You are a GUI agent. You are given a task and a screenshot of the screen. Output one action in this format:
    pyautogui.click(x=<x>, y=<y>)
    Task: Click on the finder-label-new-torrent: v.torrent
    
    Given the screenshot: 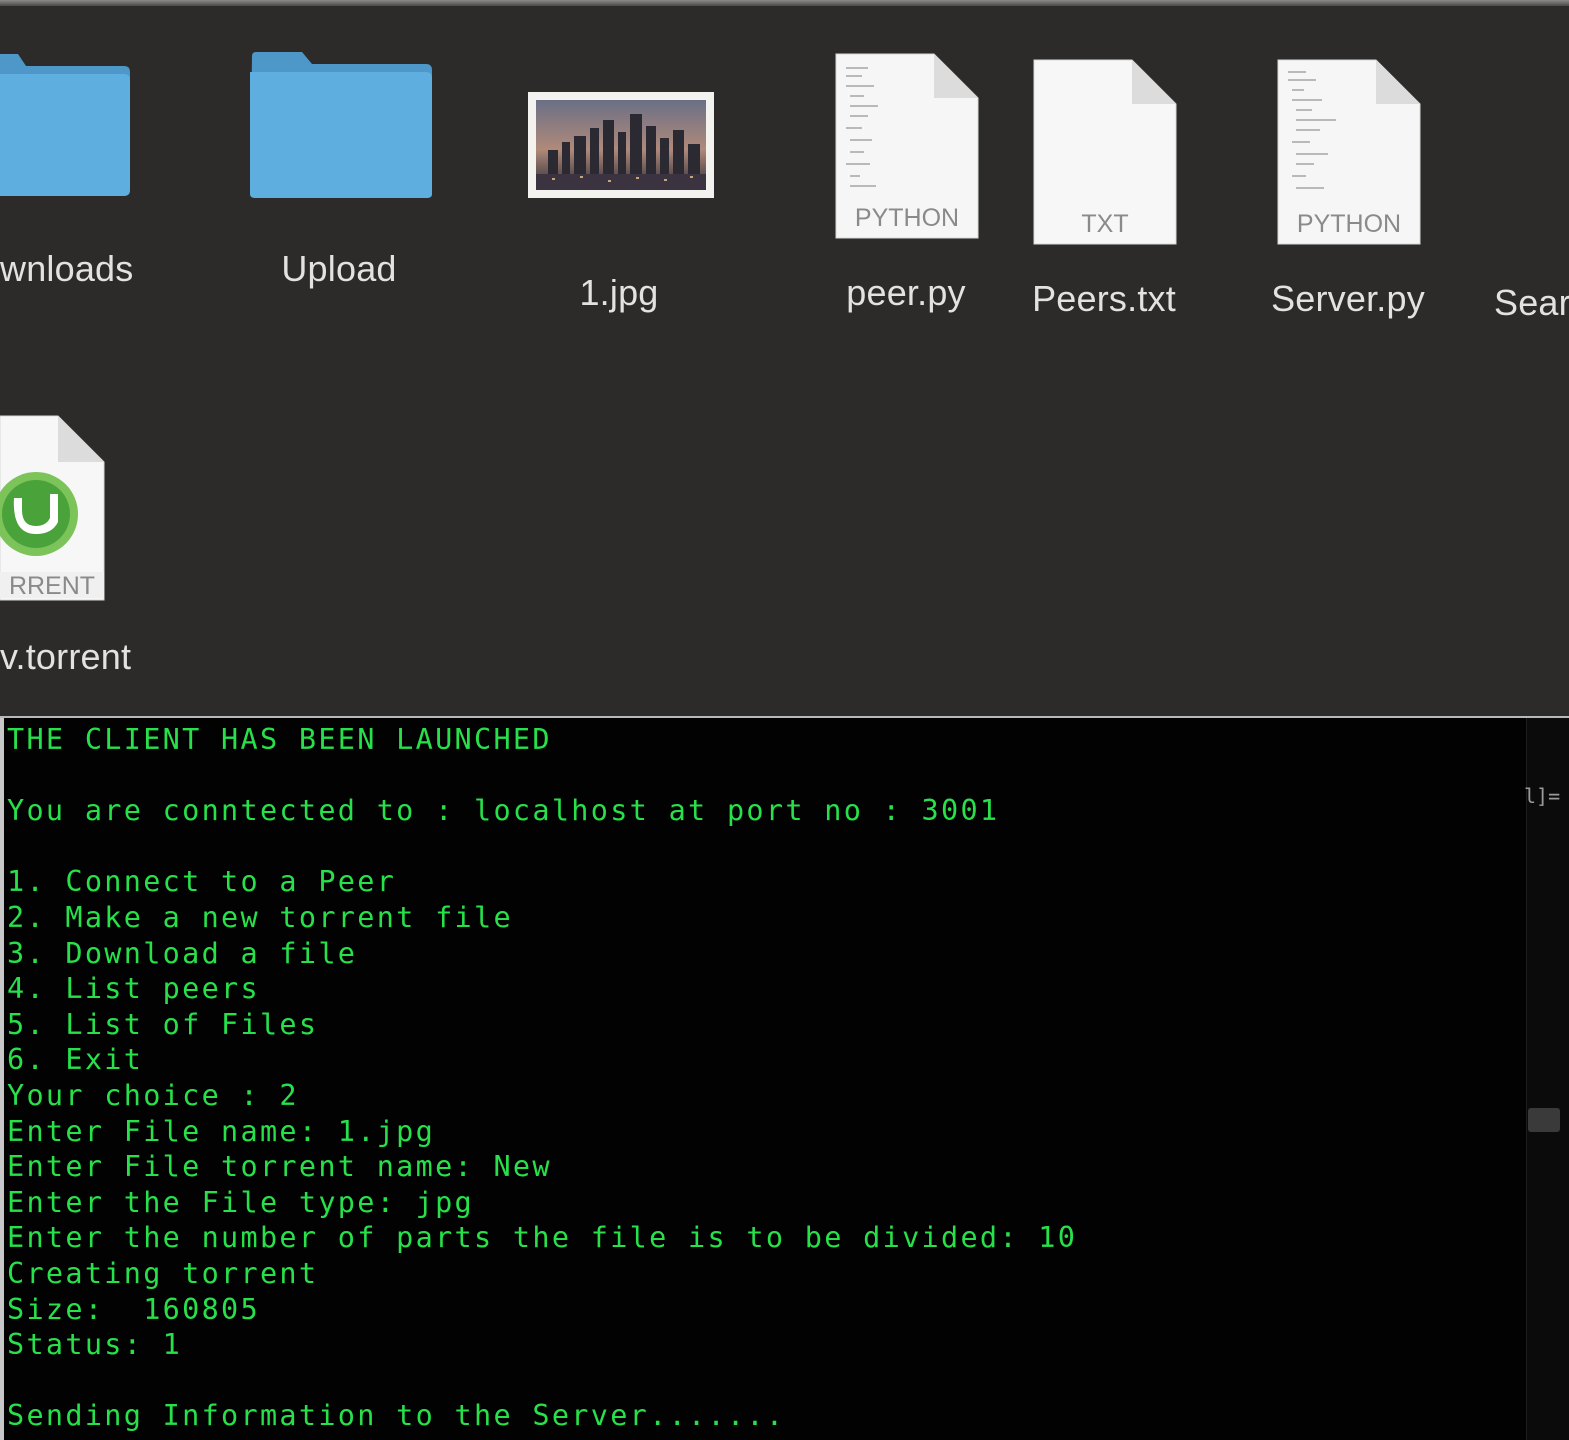 What is the action you would take?
    pyautogui.click(x=66, y=656)
    